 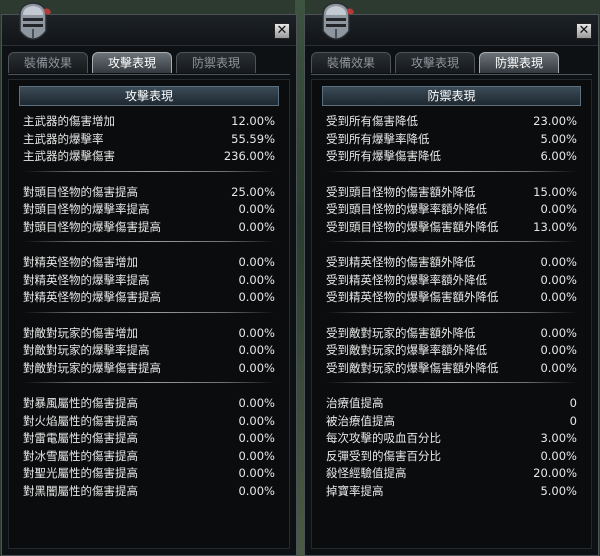 What do you see at coordinates (149, 262) in the screenshot?
I see `stat-row: 對精英怪物的傷害增加 0.00%` at bounding box center [149, 262].